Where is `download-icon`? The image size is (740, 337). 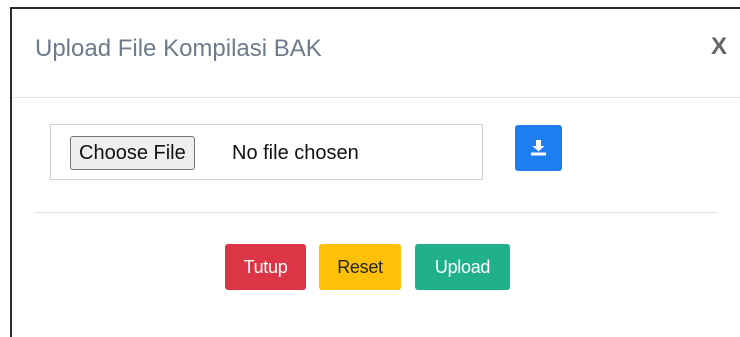
download-icon is located at coordinates (538, 148).